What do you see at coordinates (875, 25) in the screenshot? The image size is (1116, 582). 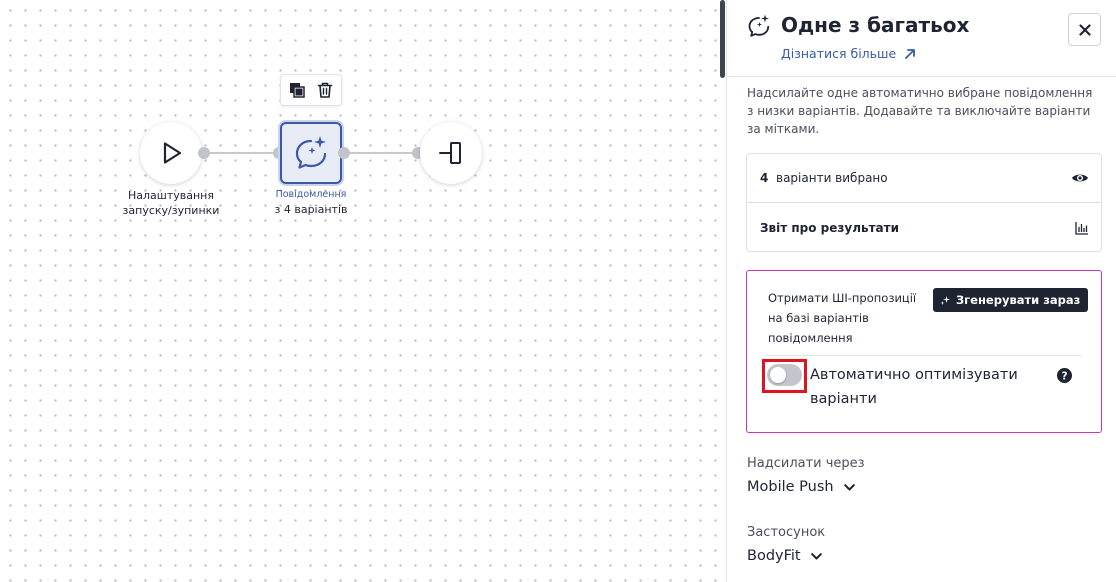 I see `panel-title: Одне з багатьох` at bounding box center [875, 25].